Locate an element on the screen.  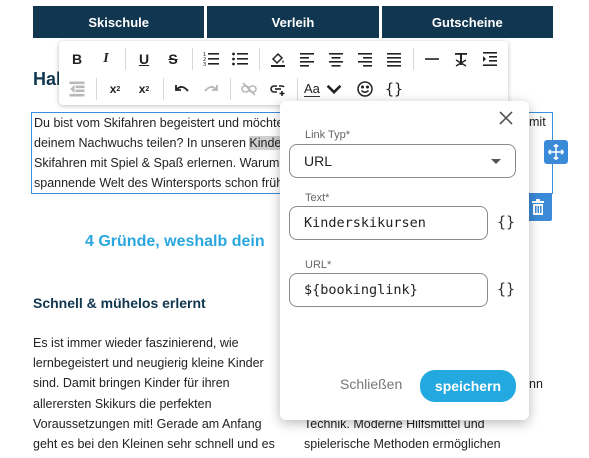
link-text-input: Kinderskikursen is located at coordinates (388, 223).